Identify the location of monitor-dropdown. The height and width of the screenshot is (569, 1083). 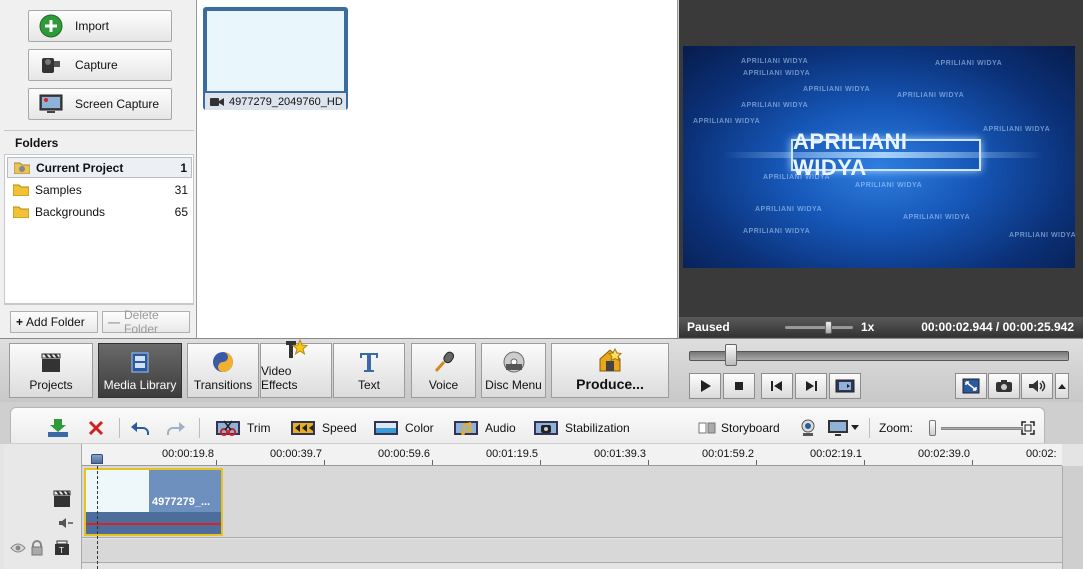
(843, 428).